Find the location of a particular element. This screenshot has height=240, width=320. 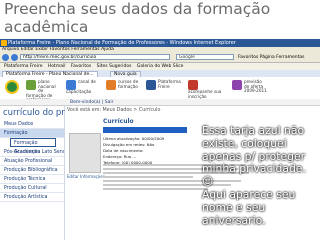

page-title: Currículo is located at coordinates (118, 121).